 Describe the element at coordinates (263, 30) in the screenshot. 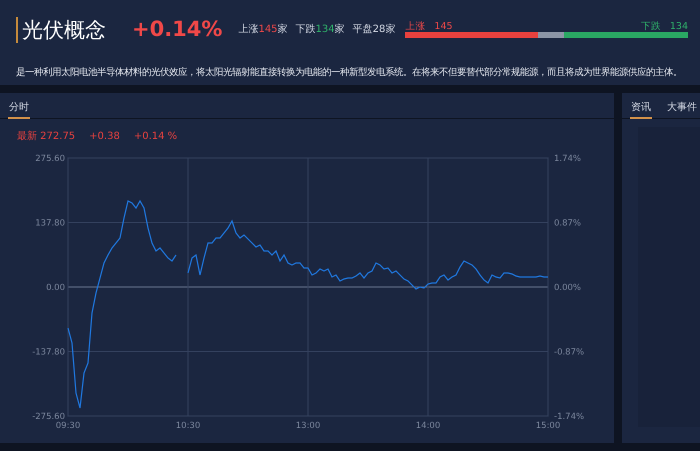

I see `rise-count: 上涨145家` at that location.